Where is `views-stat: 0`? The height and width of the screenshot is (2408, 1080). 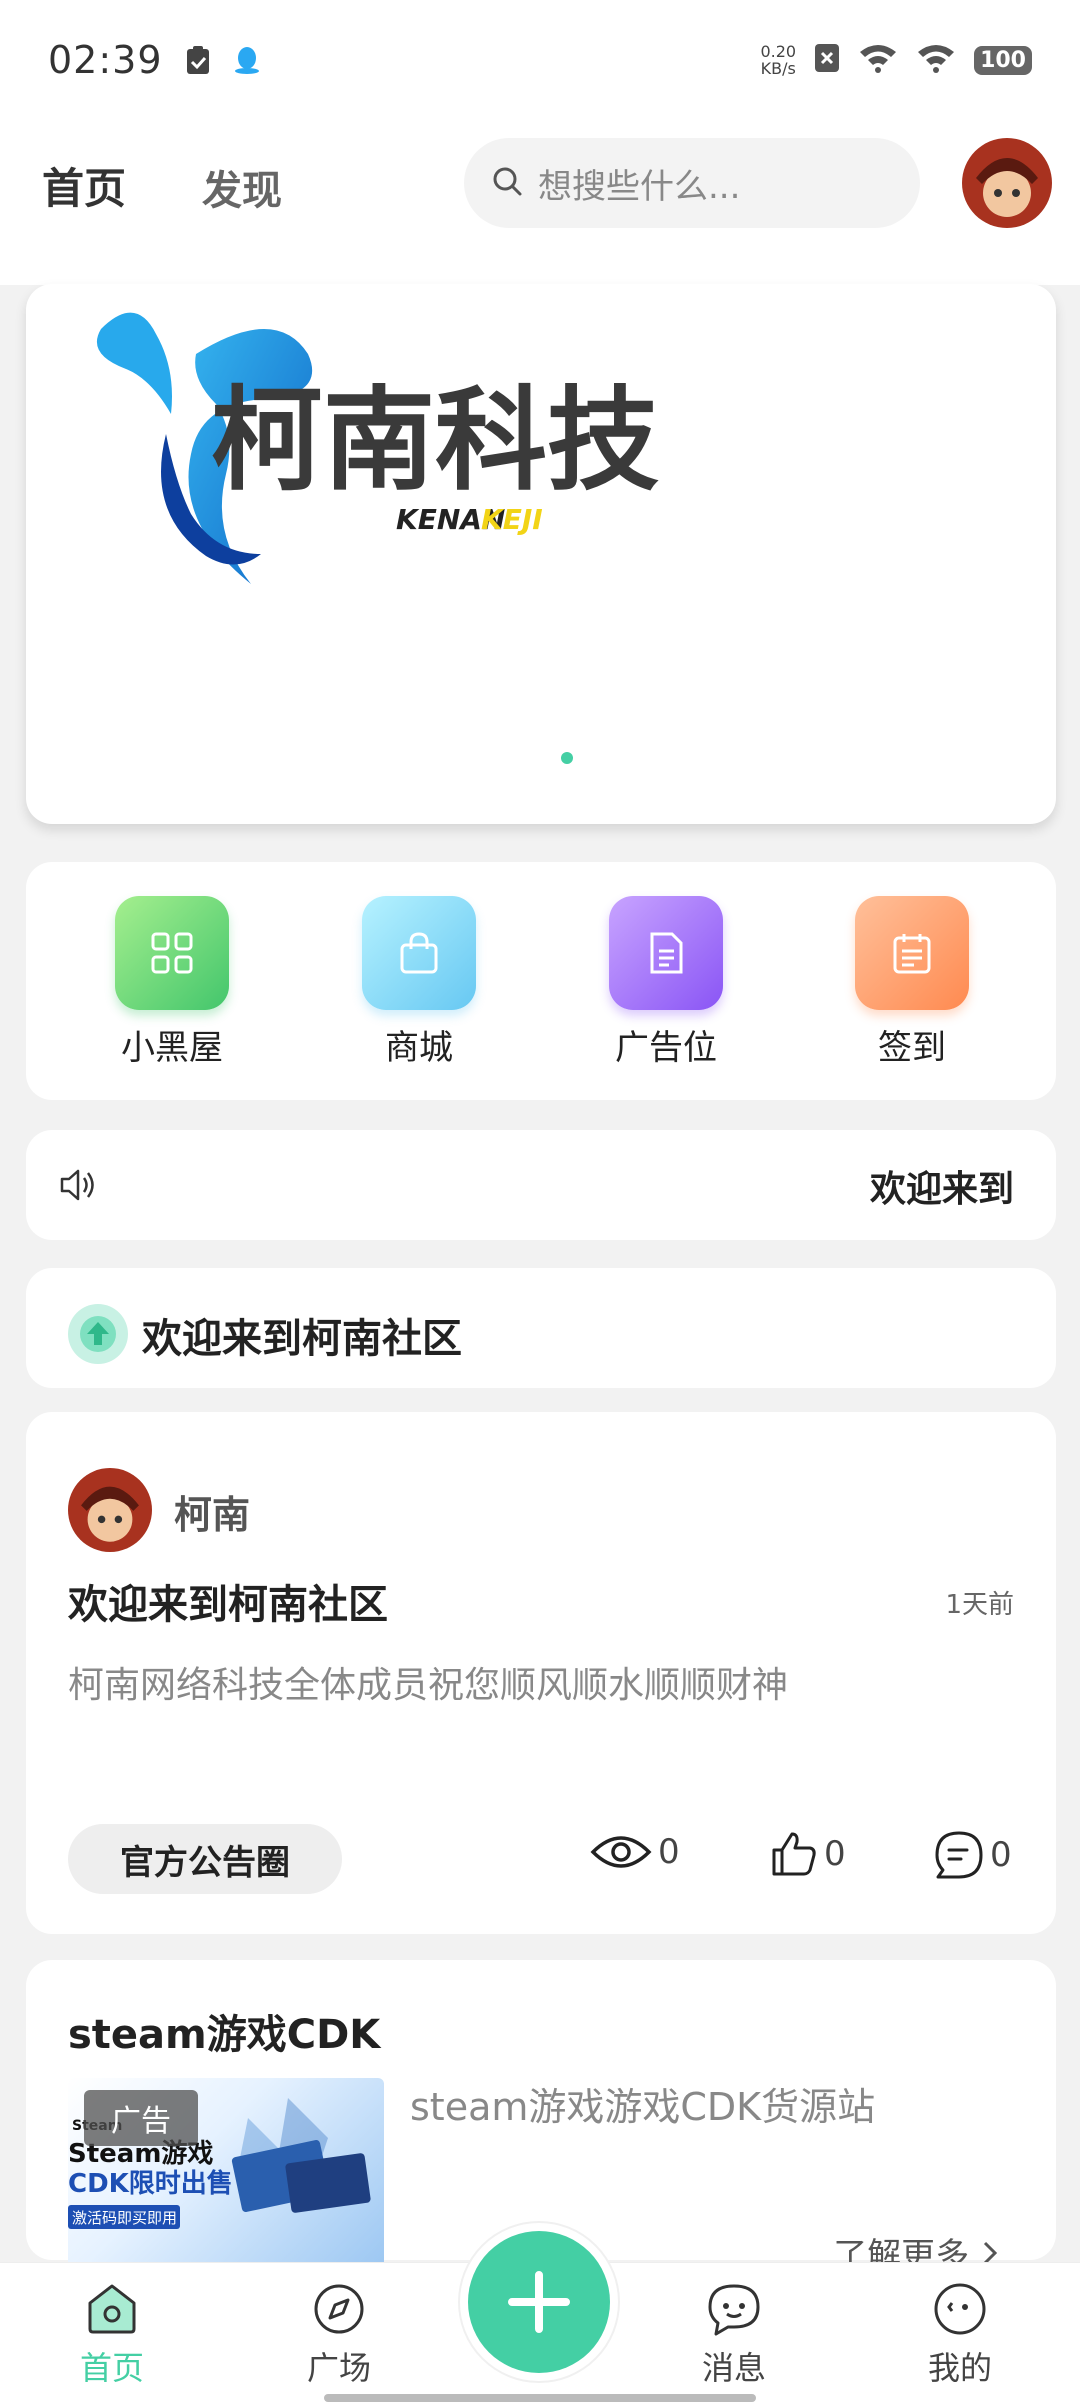 views-stat: 0 is located at coordinates (635, 1852).